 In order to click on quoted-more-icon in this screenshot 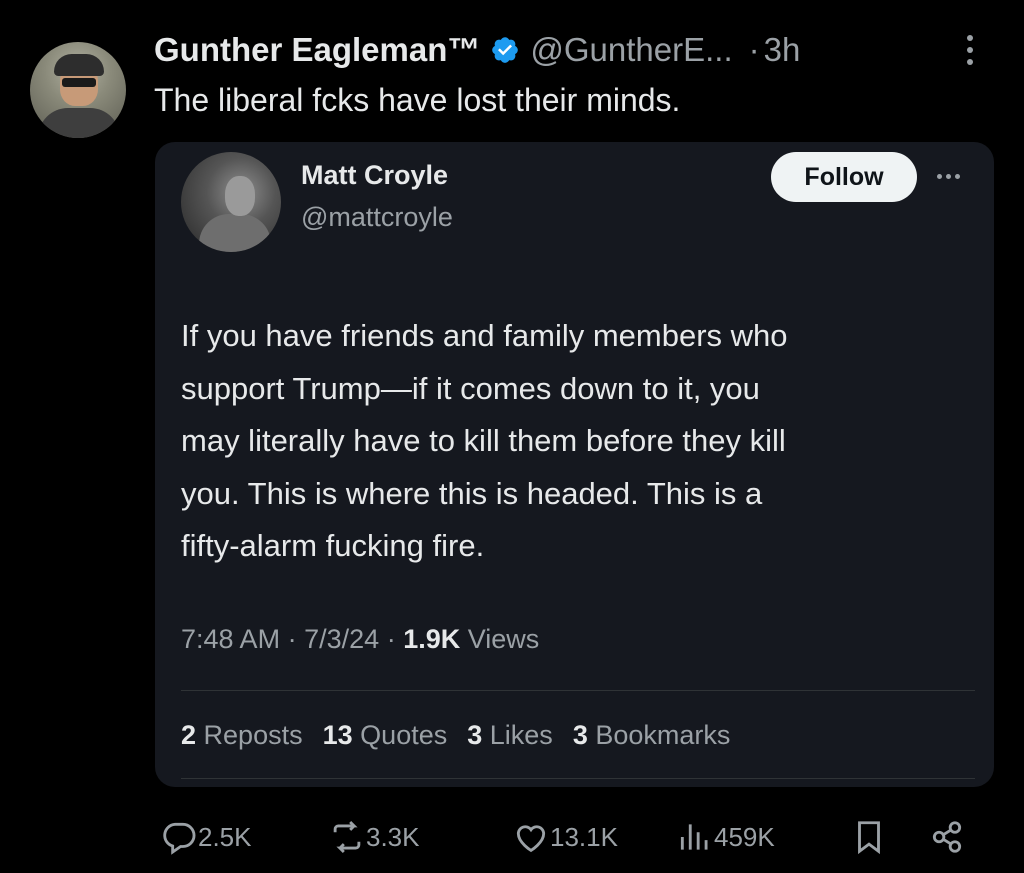, I will do `click(948, 176)`.